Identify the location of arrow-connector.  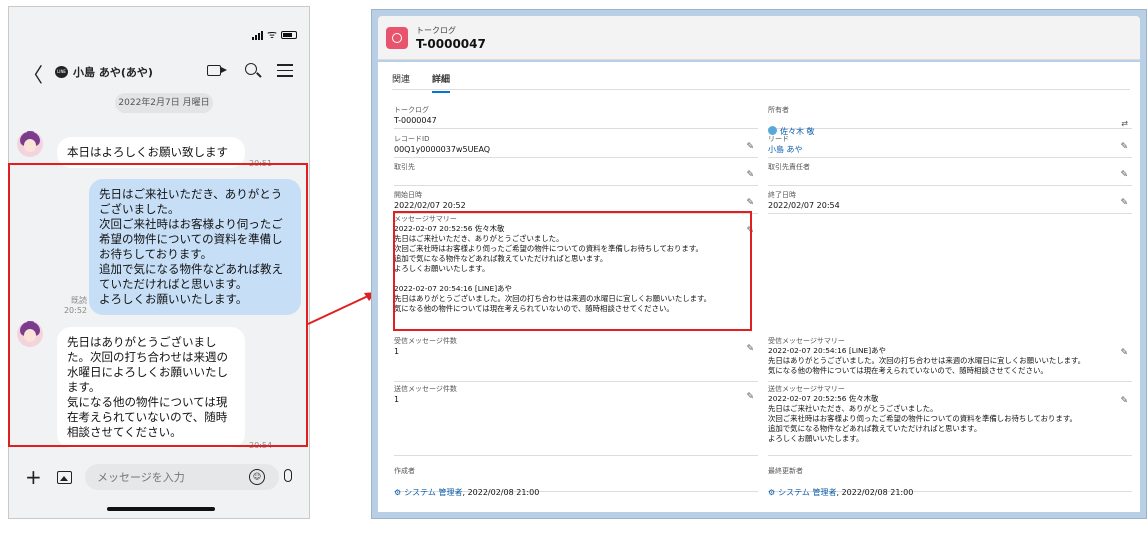
(341, 308).